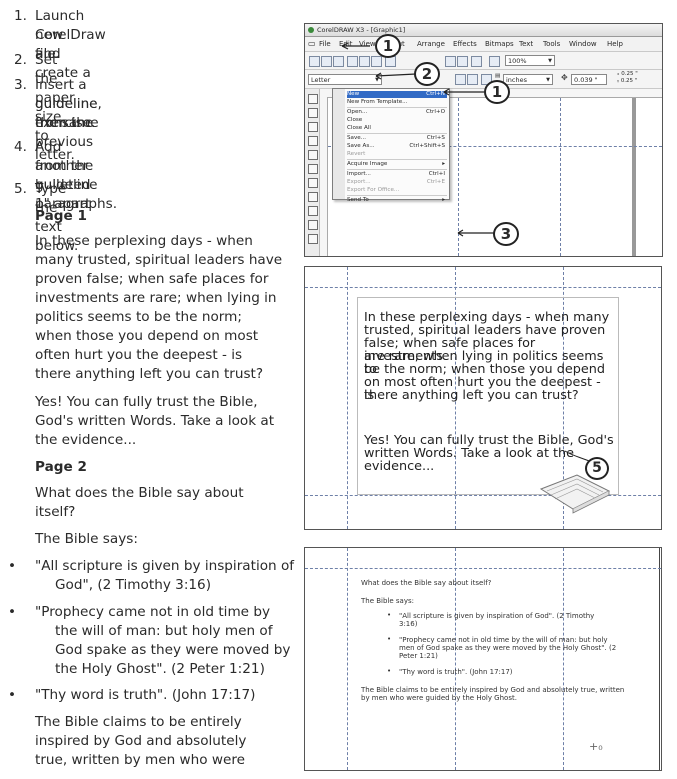  What do you see at coordinates (462, 61) in the screenshot?
I see `export-icon` at bounding box center [462, 61].